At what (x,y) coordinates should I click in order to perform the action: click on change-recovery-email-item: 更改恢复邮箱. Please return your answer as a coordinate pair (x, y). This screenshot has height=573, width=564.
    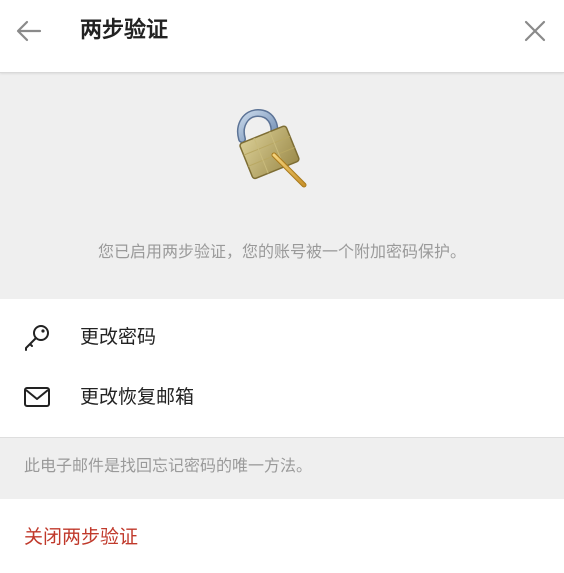
    Looking at the image, I should click on (282, 397).